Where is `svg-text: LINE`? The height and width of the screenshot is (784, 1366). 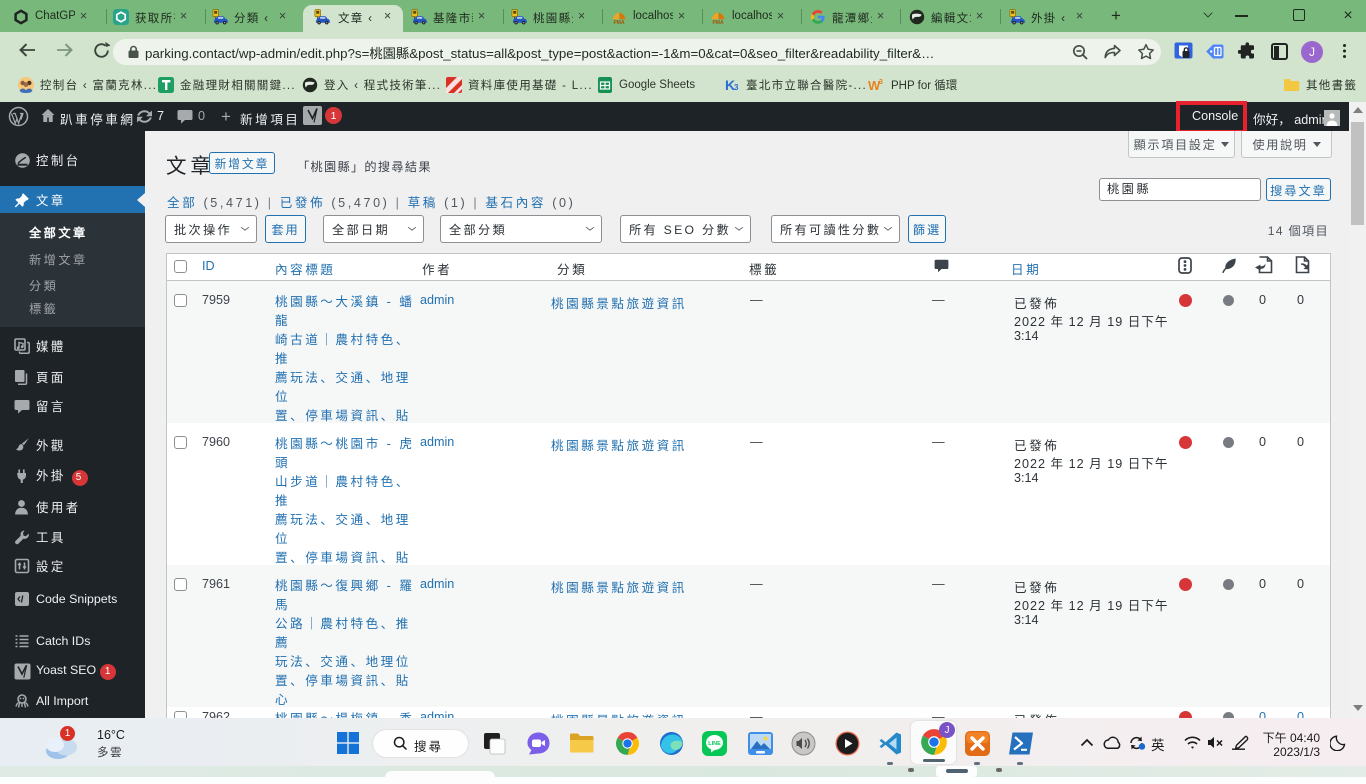 svg-text: LINE is located at coordinates (714, 744).